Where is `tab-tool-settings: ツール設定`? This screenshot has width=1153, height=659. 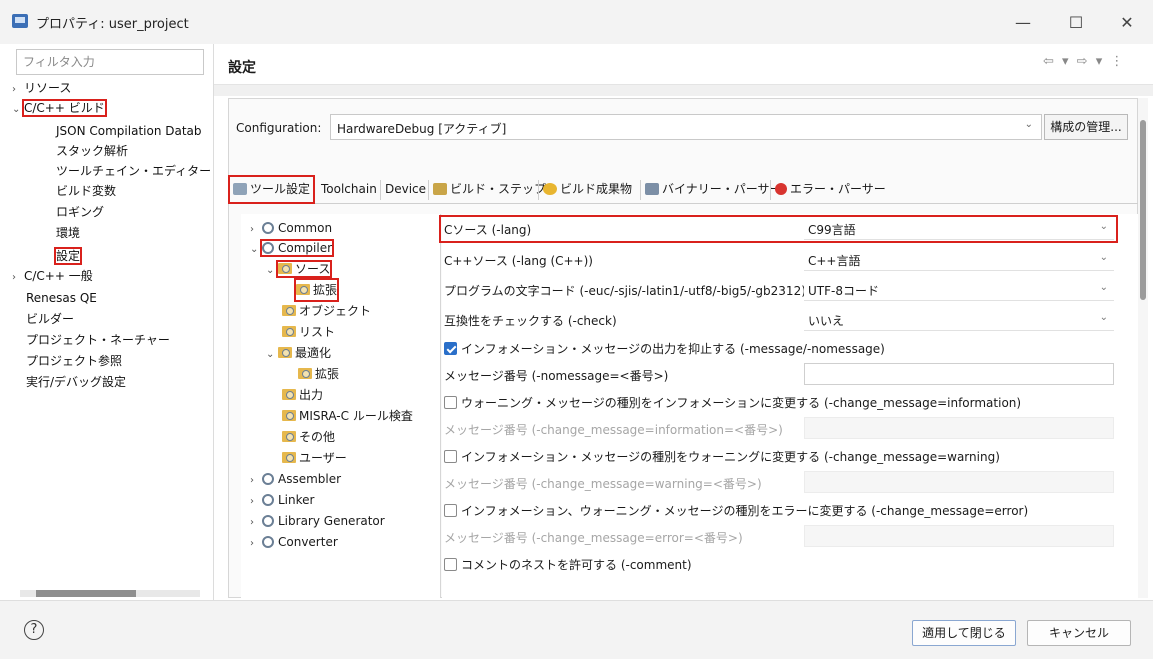
tab-tool-settings: ツール設定 is located at coordinates (271, 189).